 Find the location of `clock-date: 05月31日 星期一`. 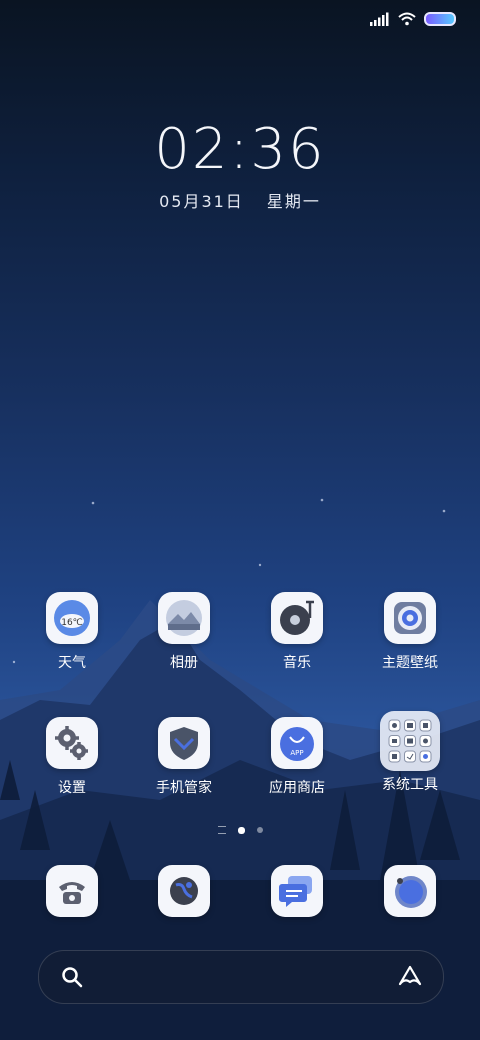

clock-date: 05月31日 星期一 is located at coordinates (240, 200).